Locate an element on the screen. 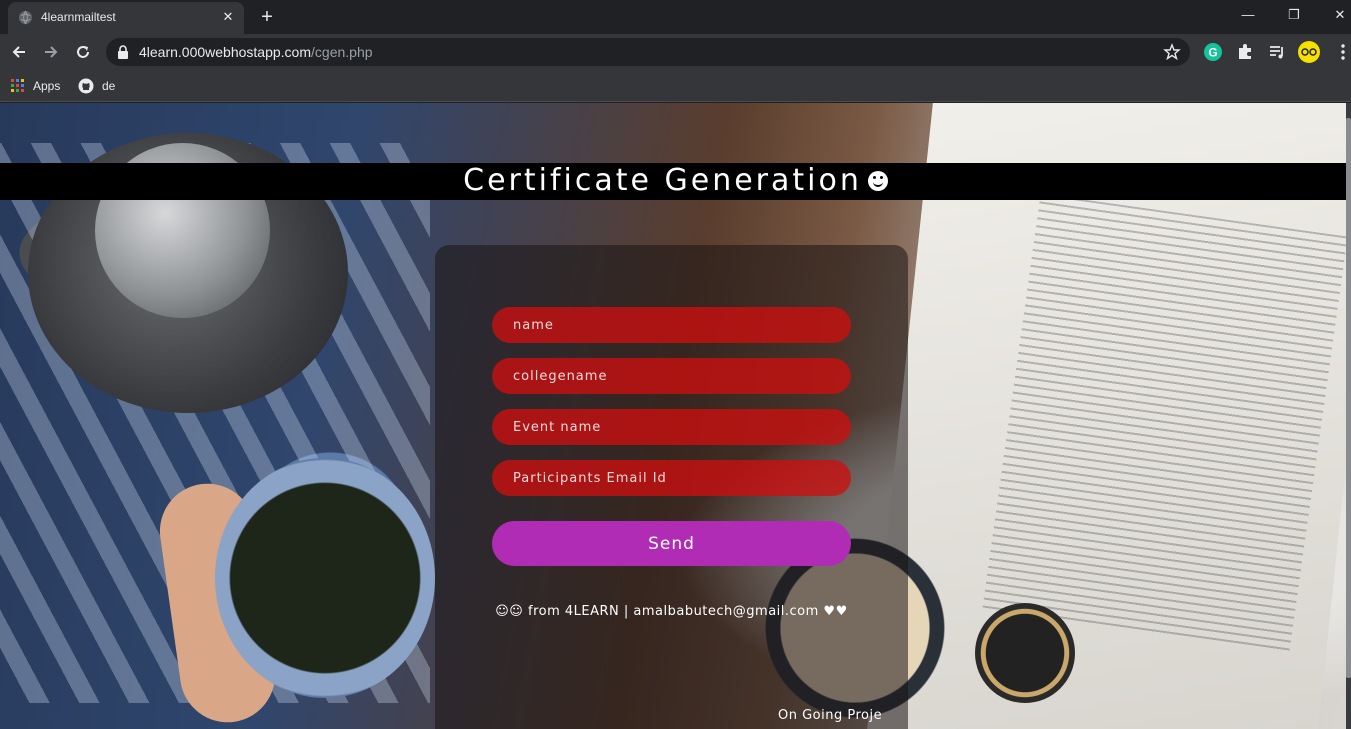 Image resolution: width=1351 pixels, height=729 pixels. tab-close-icon: ✕ is located at coordinates (228, 17).